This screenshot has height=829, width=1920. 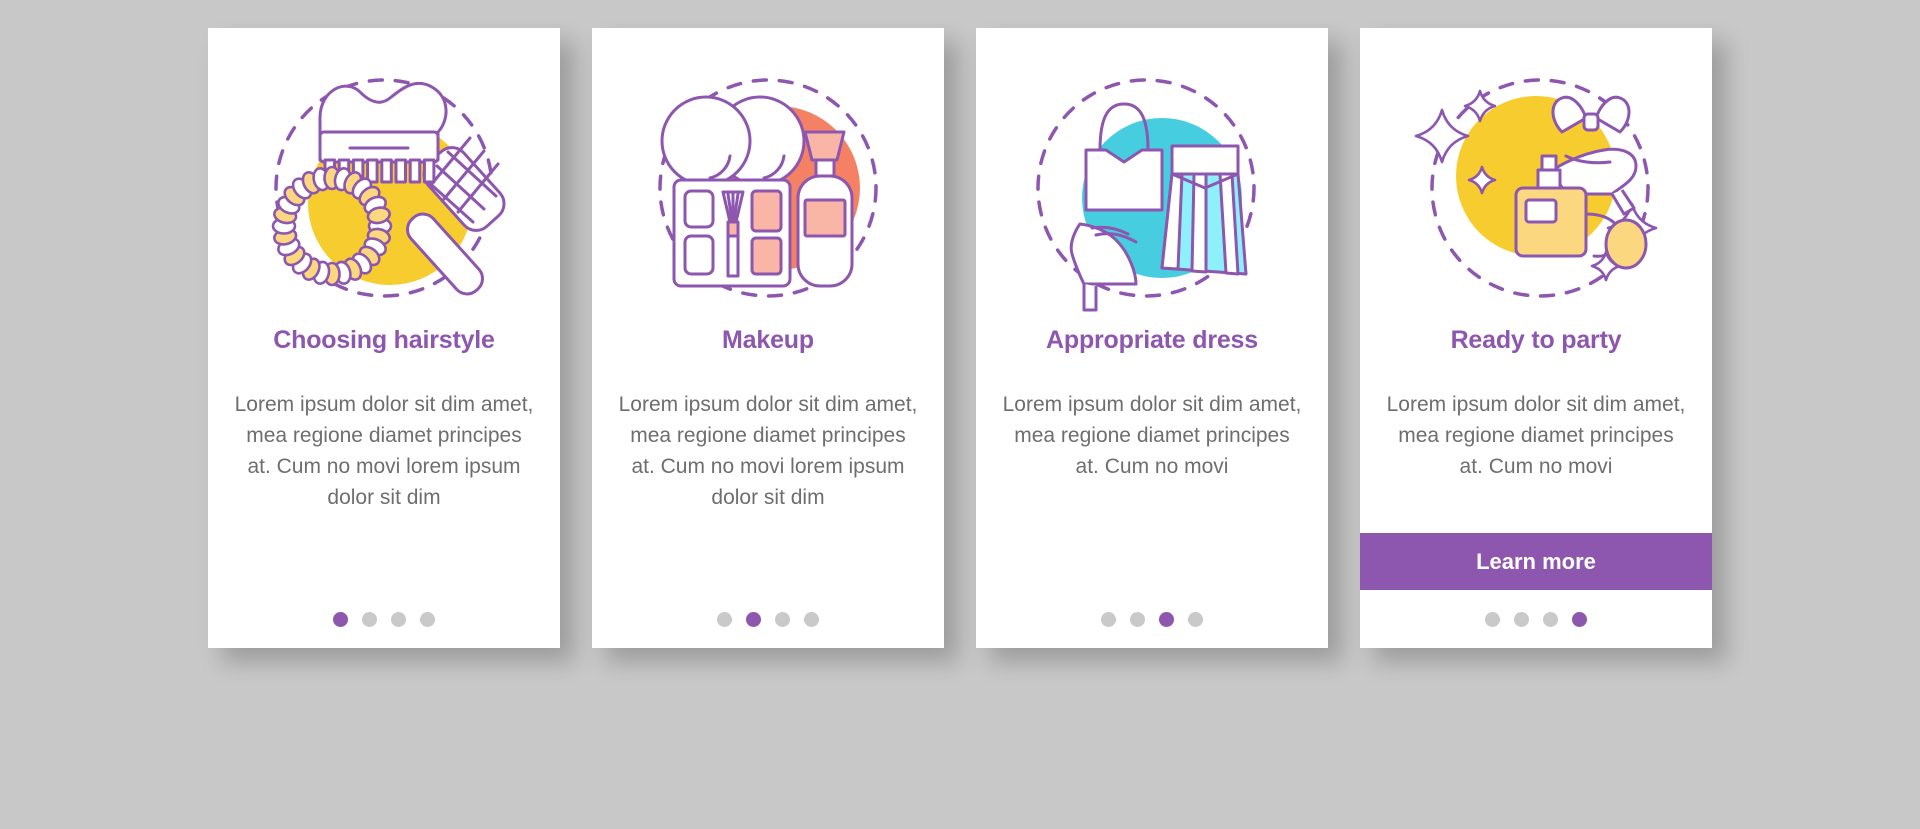 I want to click on high-heel-shoe, so click(x=1103, y=267).